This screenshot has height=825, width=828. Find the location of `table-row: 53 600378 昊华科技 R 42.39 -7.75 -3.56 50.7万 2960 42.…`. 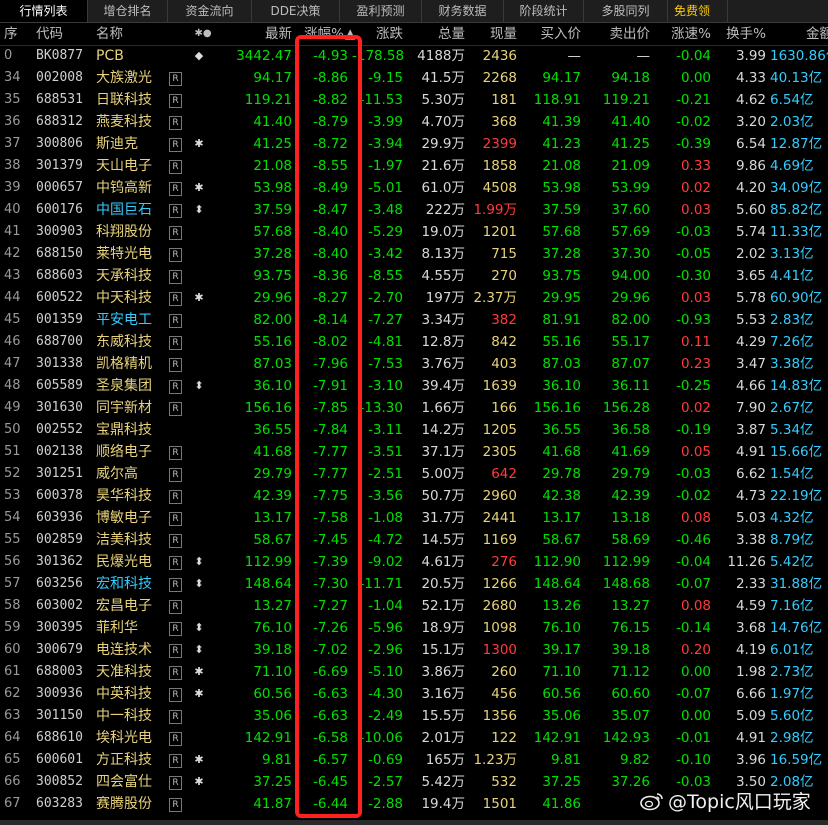

table-row: 53 600378 昊华科技 R 42.39 -7.75 -3.56 50.7万 2960 42.… is located at coordinates (414, 496).